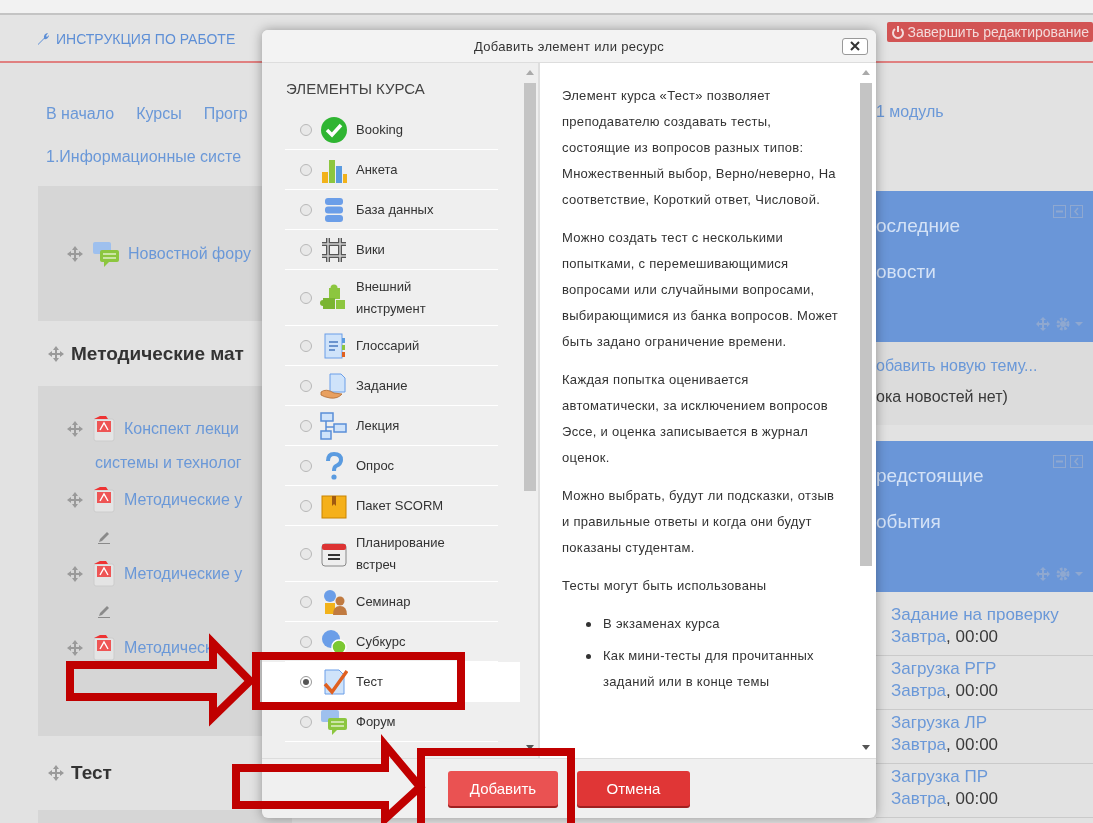  What do you see at coordinates (909, 522) in the screenshot?
I see `block-title: обытия` at bounding box center [909, 522].